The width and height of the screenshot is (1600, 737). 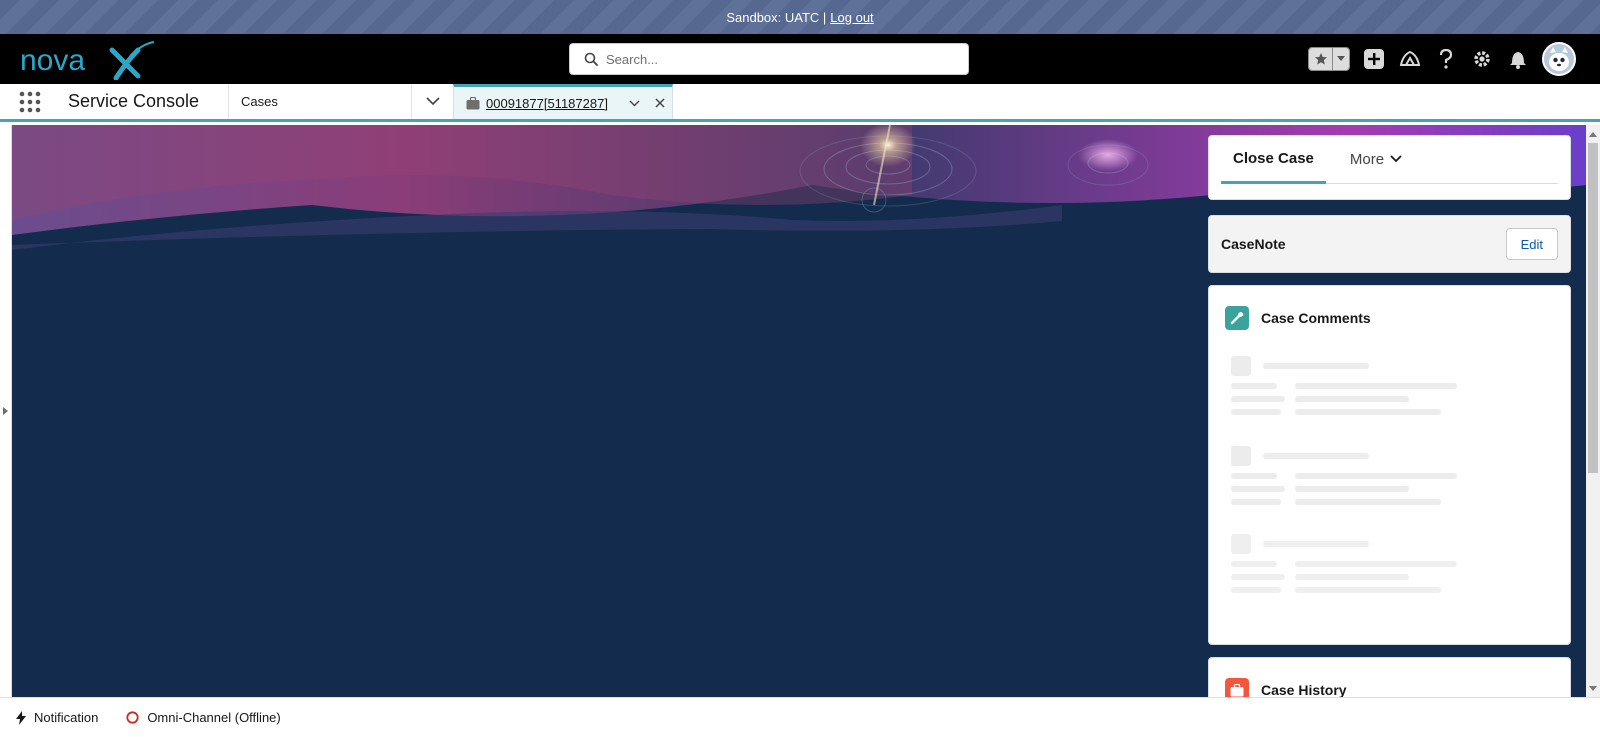 I want to click on omni-channel-label: Omni-Channel (Offline), so click(x=214, y=717).